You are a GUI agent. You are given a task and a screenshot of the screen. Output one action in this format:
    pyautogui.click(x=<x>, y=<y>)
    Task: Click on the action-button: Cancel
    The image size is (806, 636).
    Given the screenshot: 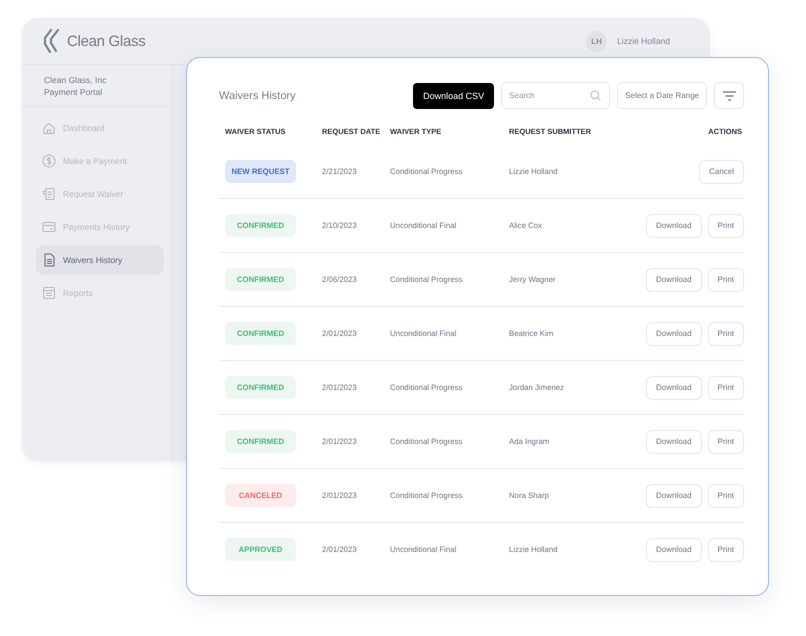 What is the action you would take?
    pyautogui.click(x=721, y=172)
    